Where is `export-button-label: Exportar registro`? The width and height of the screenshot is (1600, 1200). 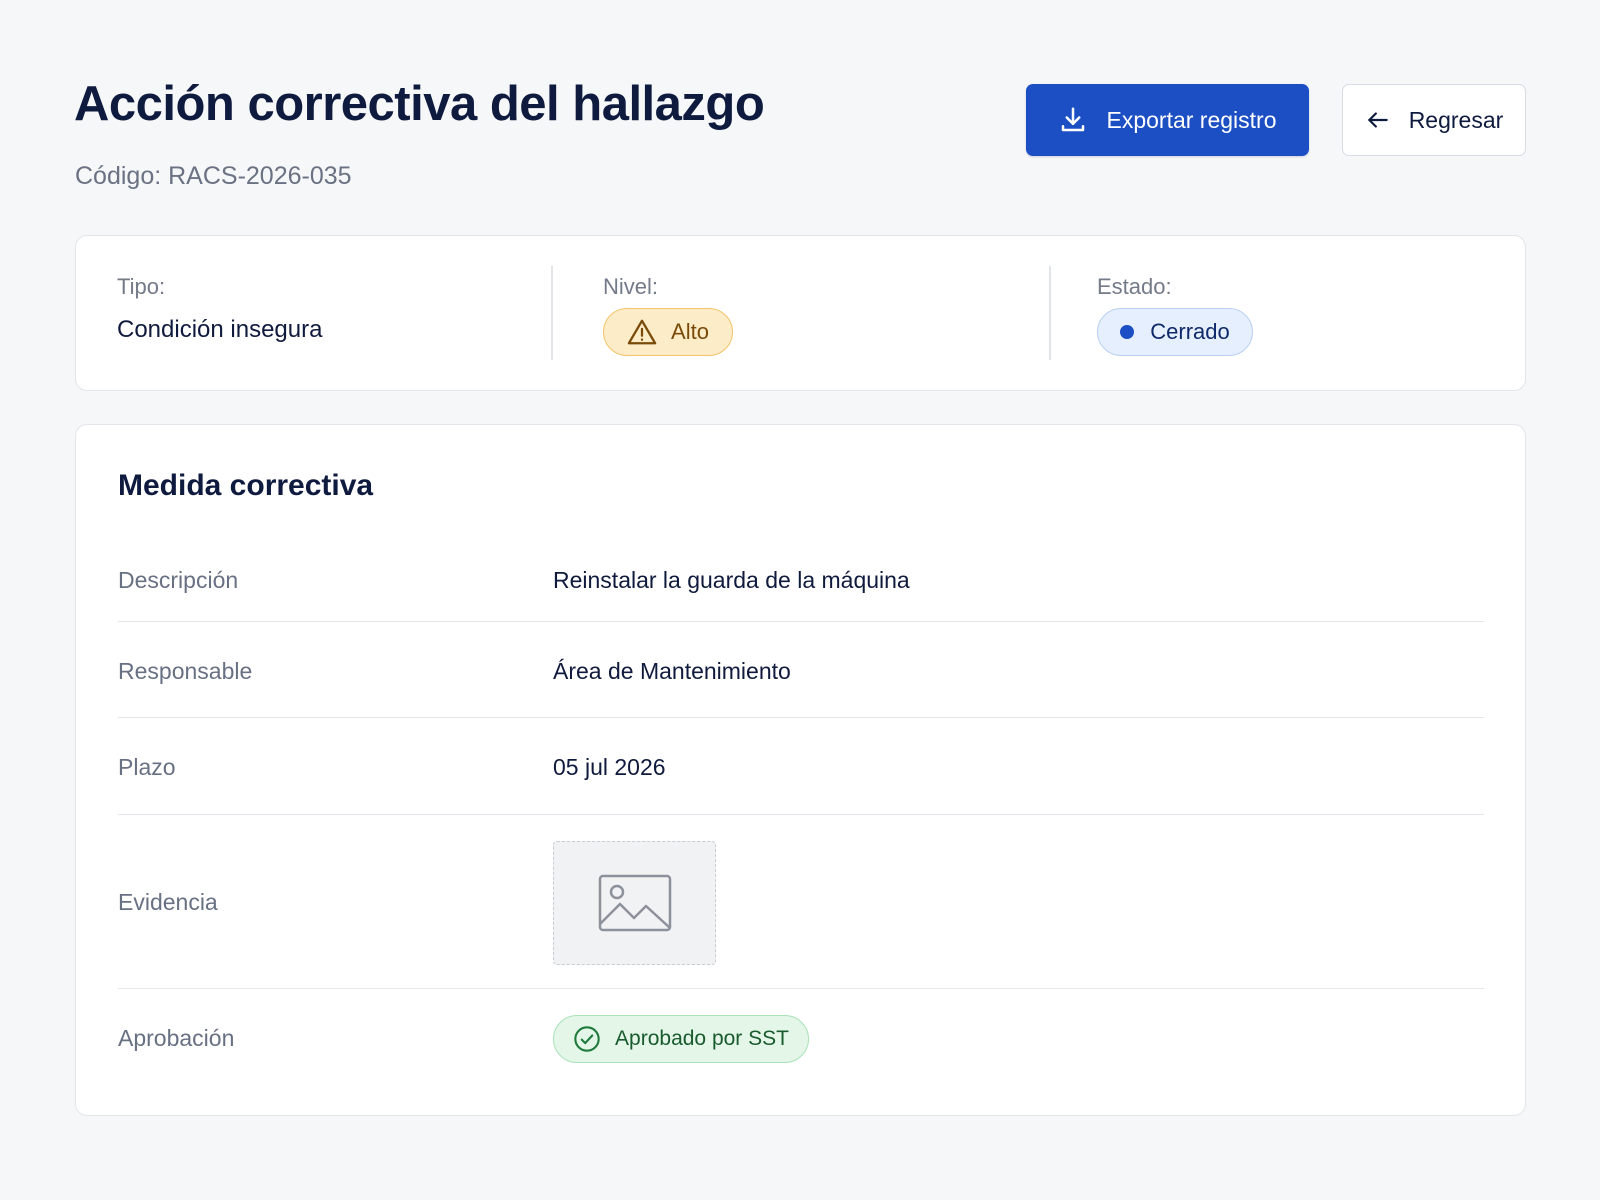 export-button-label: Exportar registro is located at coordinates (1191, 119).